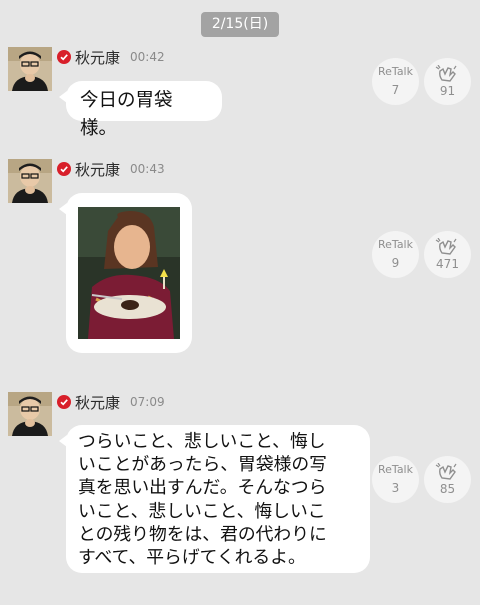  Describe the element at coordinates (202, 465) in the screenshot. I see `message-text-line: いことがあったら、胃袋様の写` at that location.